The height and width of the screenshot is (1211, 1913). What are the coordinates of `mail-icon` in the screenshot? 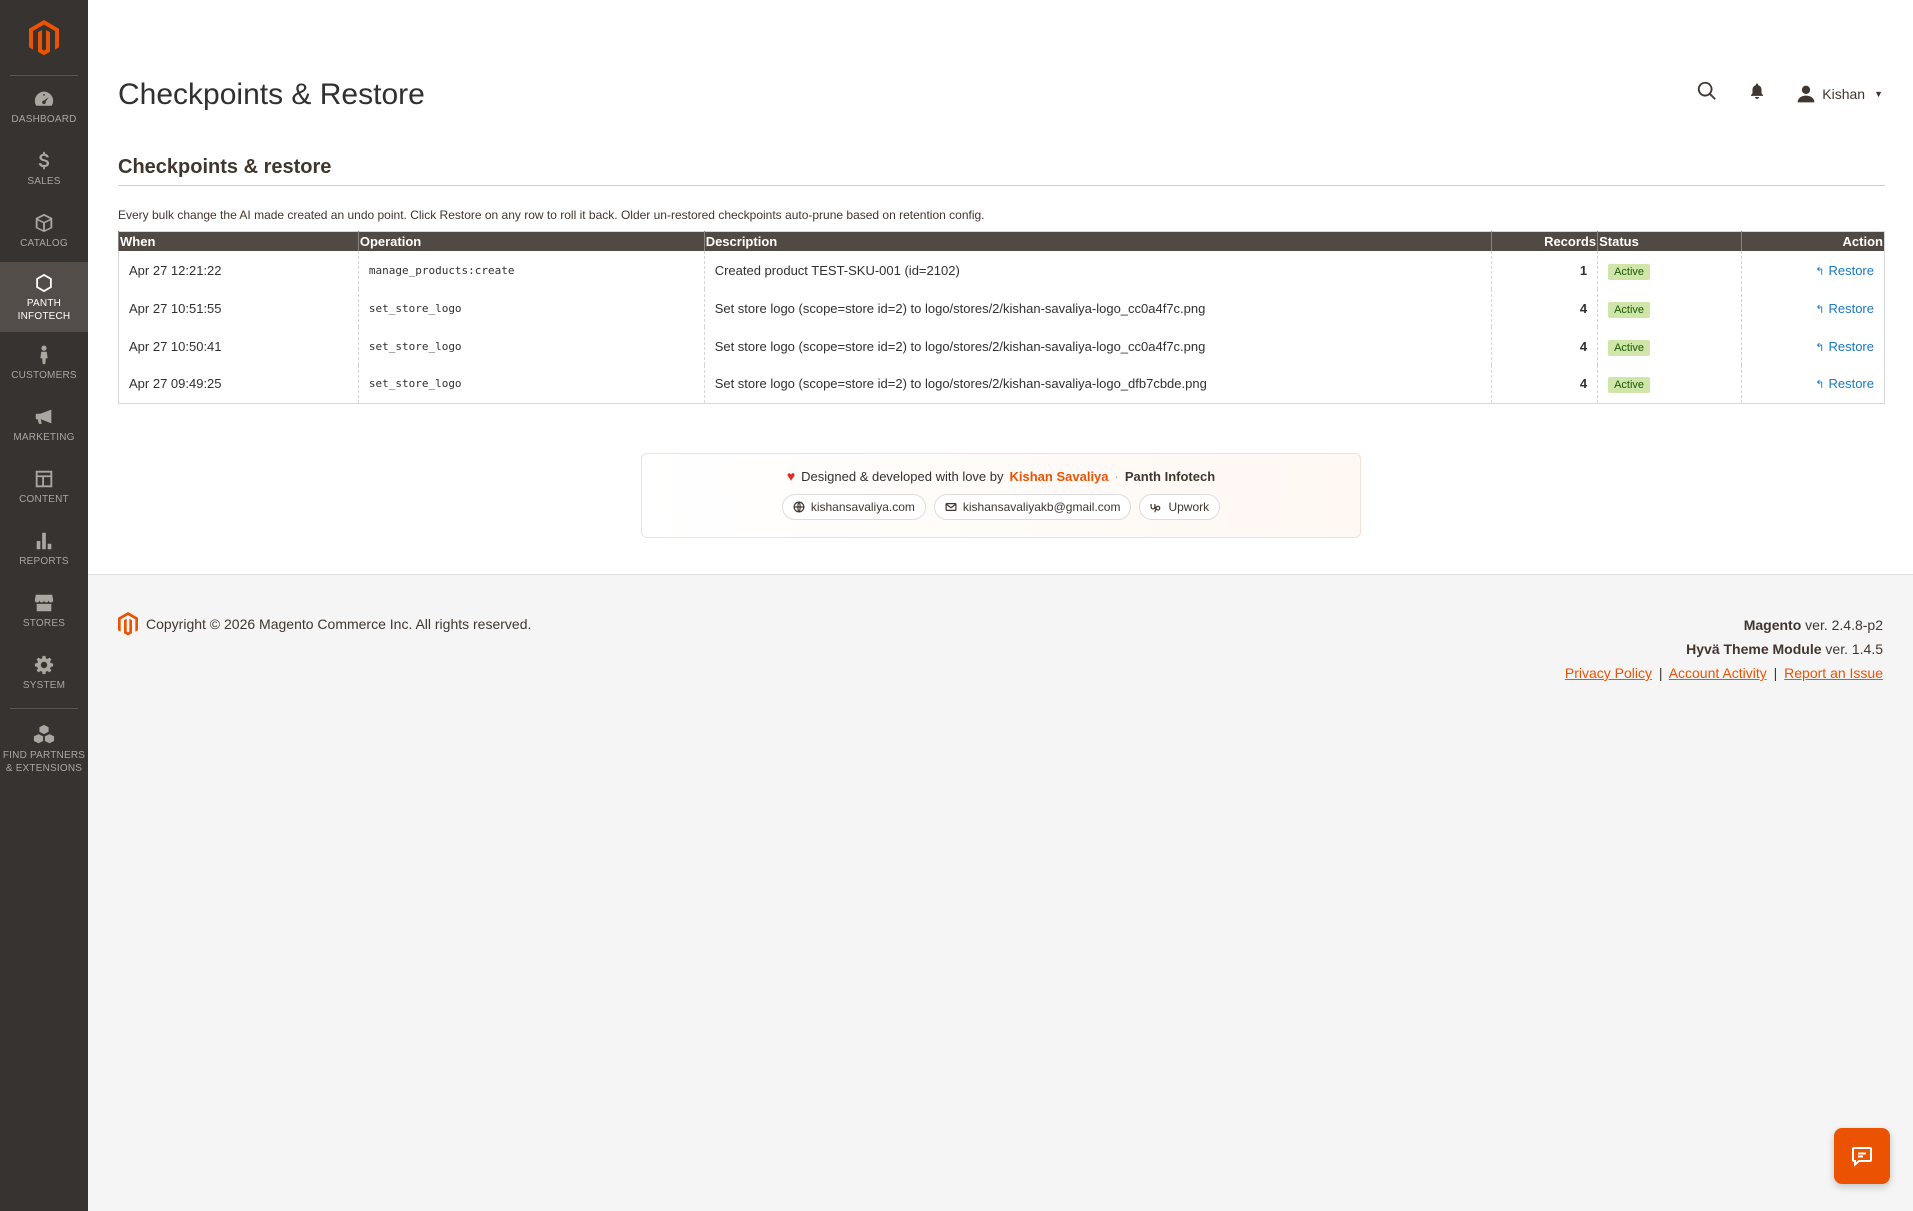 It's located at (951, 507).